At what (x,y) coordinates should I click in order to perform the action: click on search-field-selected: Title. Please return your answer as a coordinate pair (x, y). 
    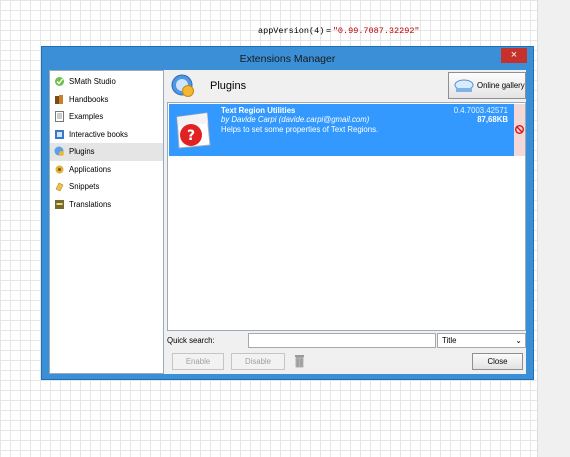
    Looking at the image, I should click on (449, 340).